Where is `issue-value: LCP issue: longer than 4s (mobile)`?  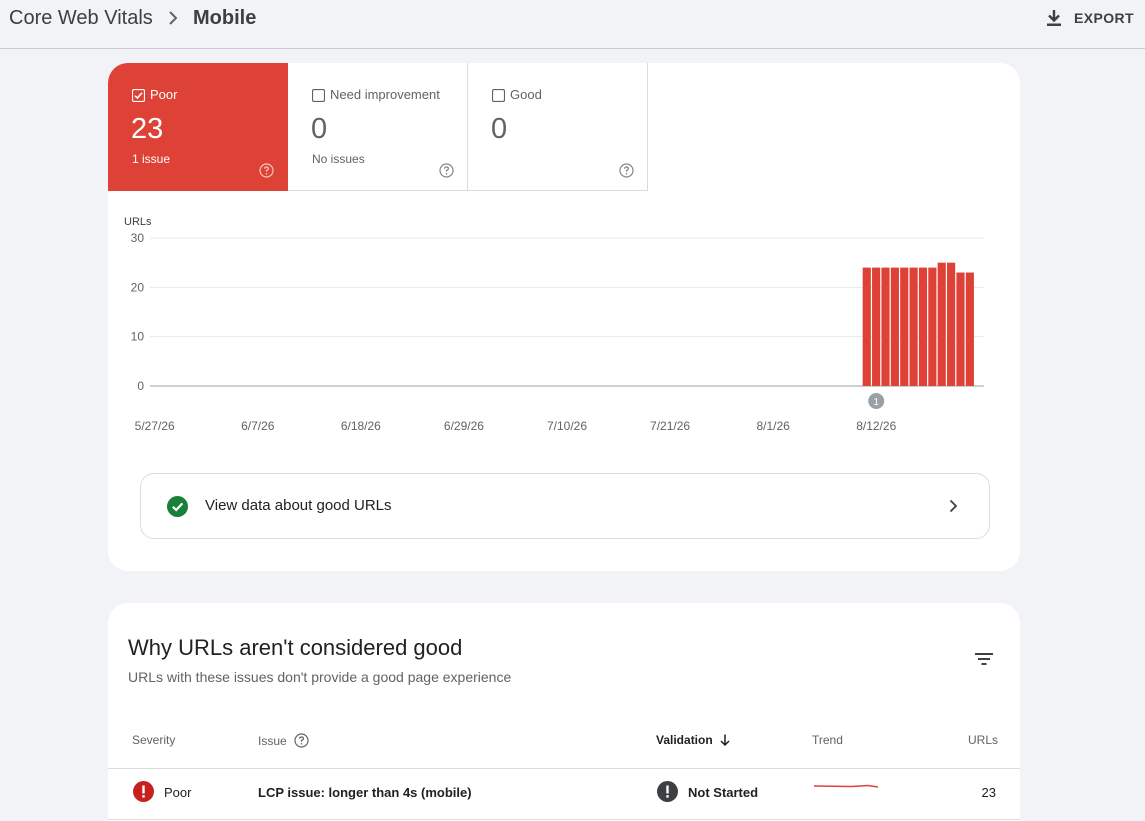
issue-value: LCP issue: longer than 4s (mobile) is located at coordinates (365, 792).